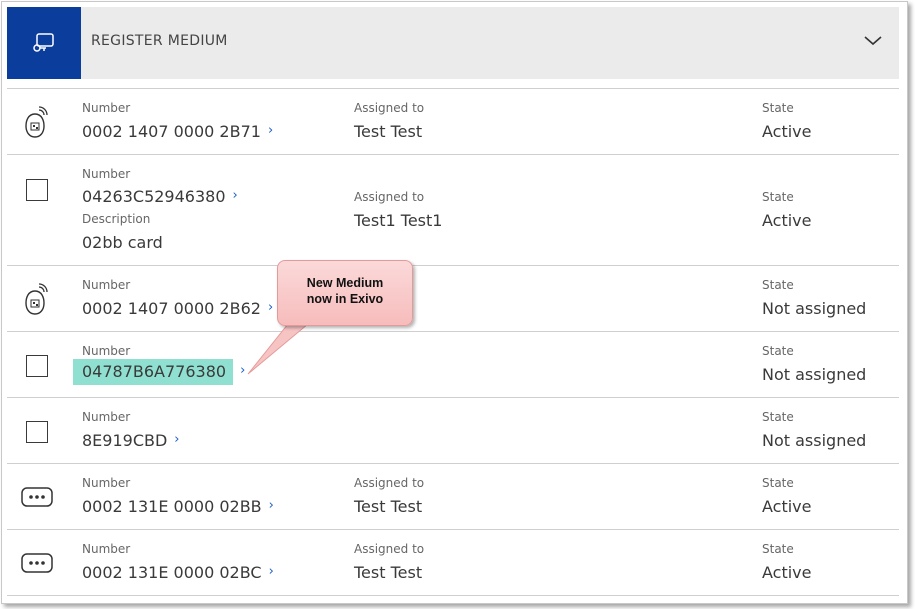  I want to click on chevron-down-icon, so click(873, 41).